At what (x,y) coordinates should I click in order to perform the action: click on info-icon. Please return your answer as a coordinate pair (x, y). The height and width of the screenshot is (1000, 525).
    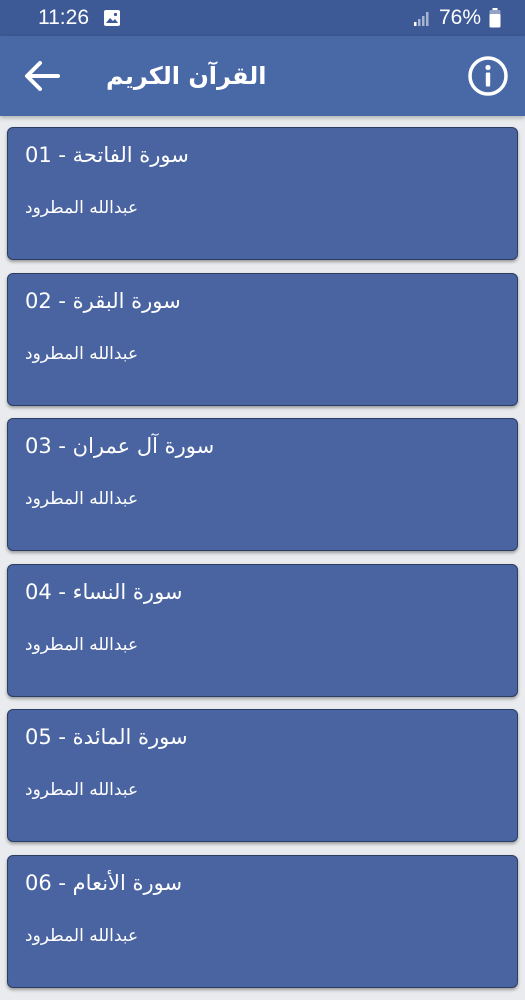
    Looking at the image, I should click on (488, 76).